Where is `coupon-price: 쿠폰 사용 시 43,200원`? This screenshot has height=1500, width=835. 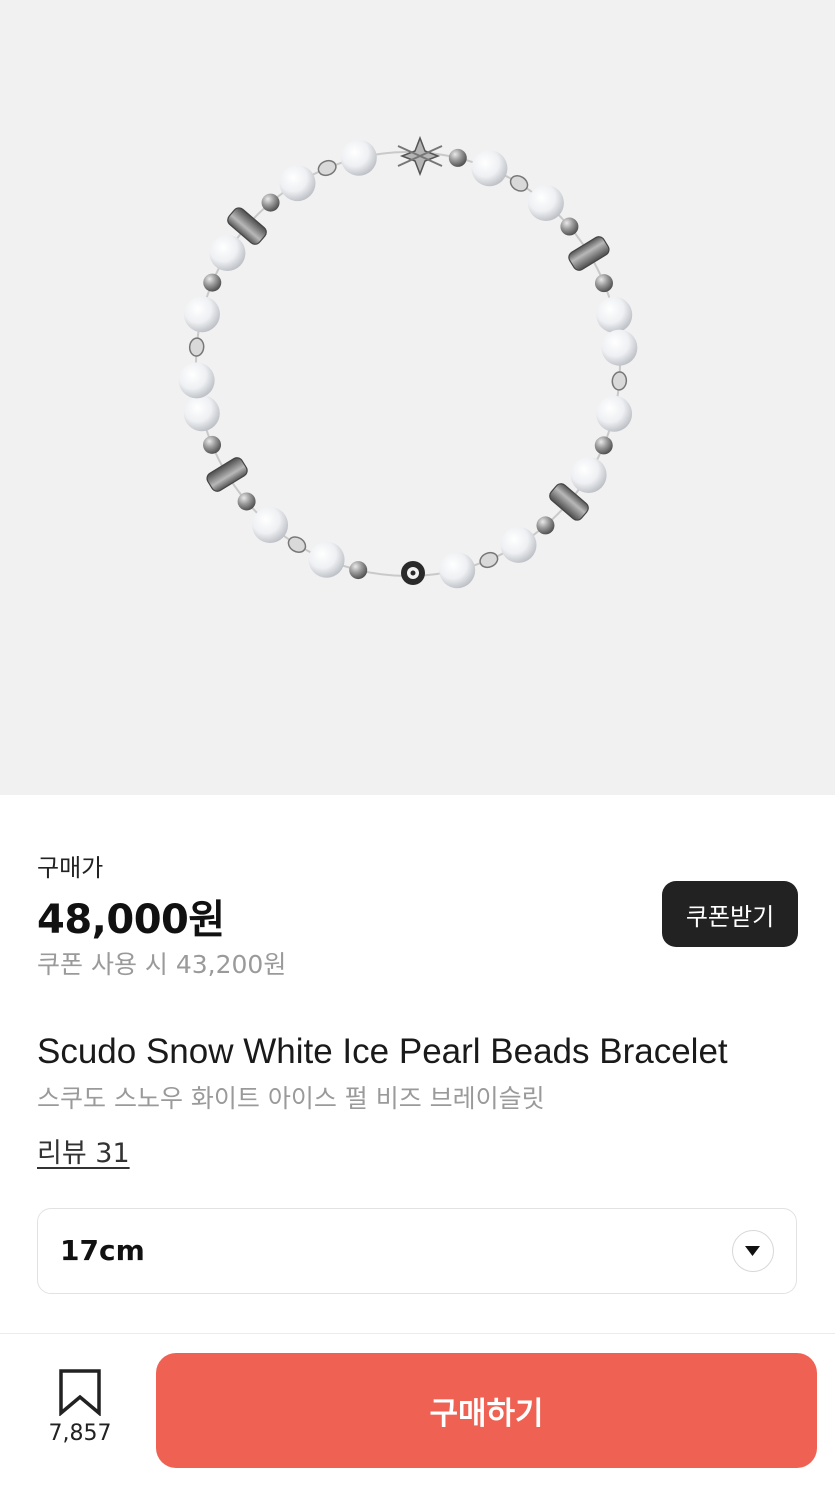 coupon-price: 쿠폰 사용 시 43,200원 is located at coordinates (162, 964).